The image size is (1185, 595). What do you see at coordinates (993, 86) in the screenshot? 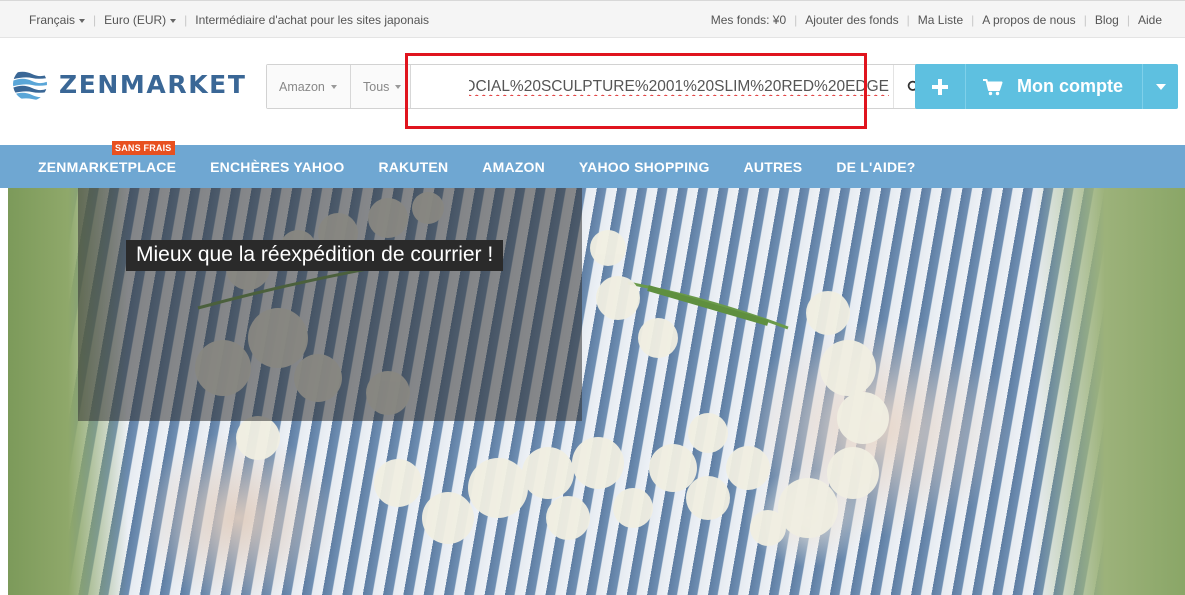
I see `cart-icon` at bounding box center [993, 86].